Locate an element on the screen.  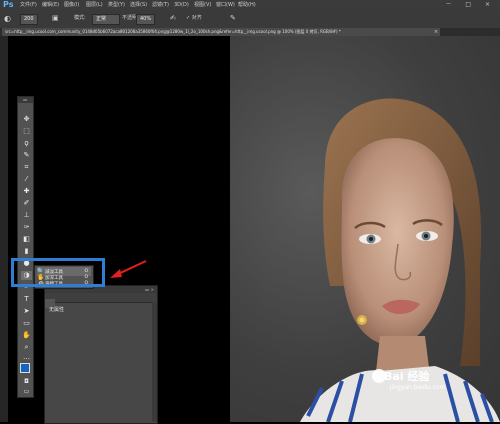
tool-preset-icon: ◐ is located at coordinates (7, 18).